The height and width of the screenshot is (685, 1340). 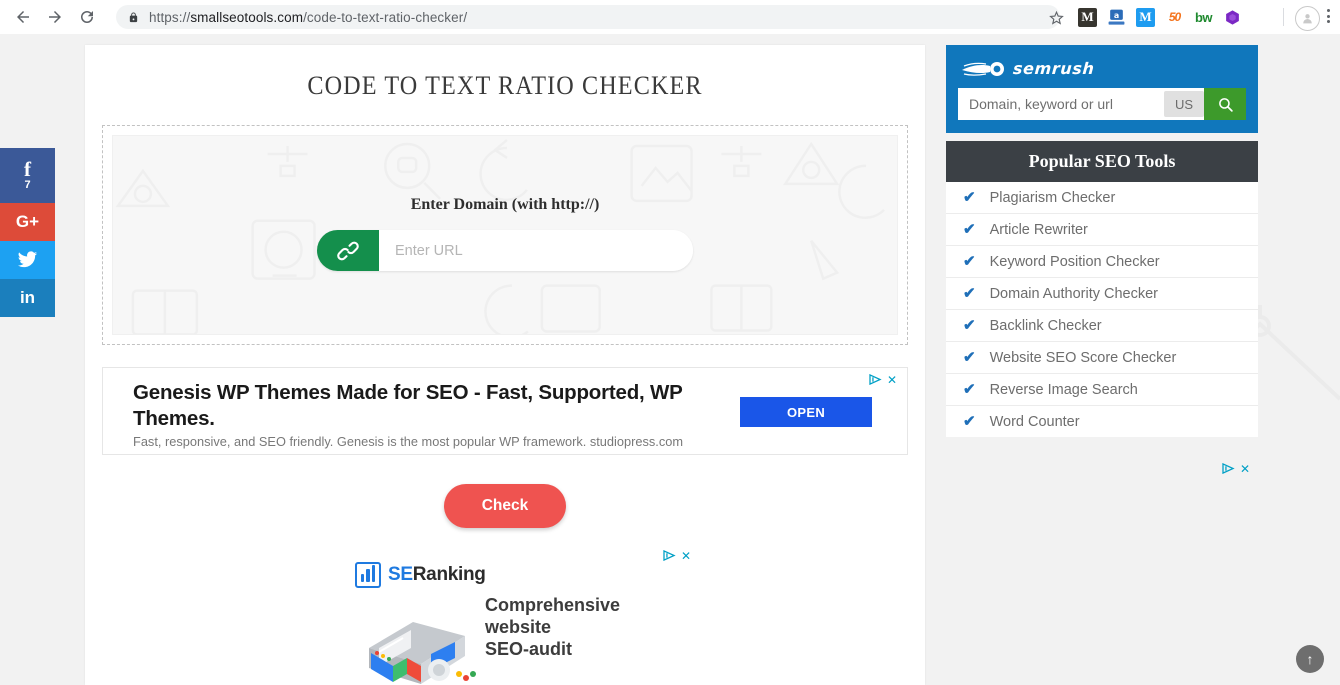 I want to click on seranking-brand: SERanking, so click(x=437, y=575).